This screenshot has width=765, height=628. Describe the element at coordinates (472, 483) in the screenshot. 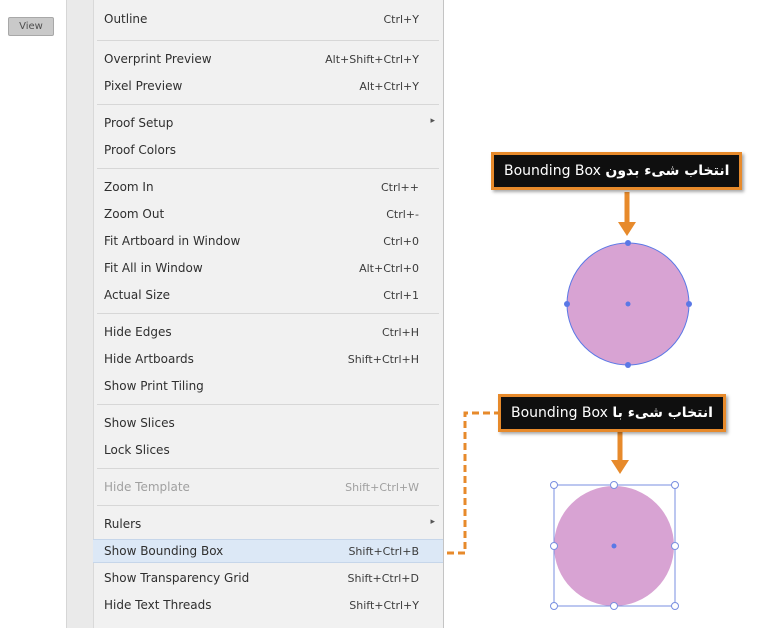

I see `dashed-connector` at that location.